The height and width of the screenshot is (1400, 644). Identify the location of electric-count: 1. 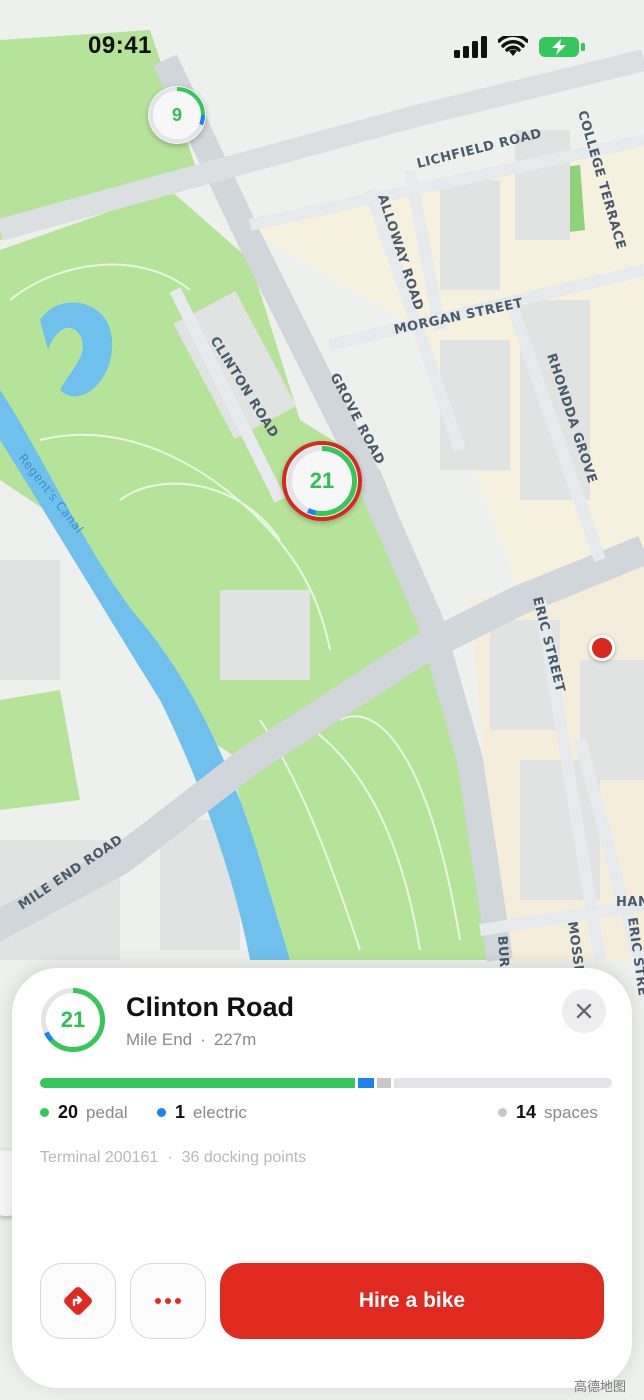
(180, 1112).